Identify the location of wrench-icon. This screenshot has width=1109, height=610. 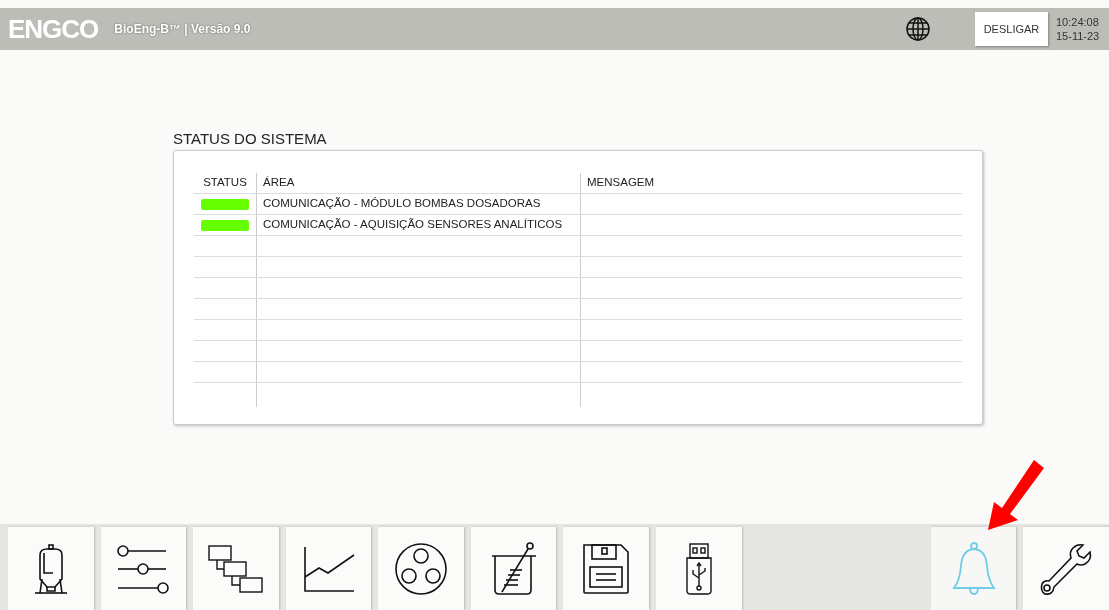
(1066, 568).